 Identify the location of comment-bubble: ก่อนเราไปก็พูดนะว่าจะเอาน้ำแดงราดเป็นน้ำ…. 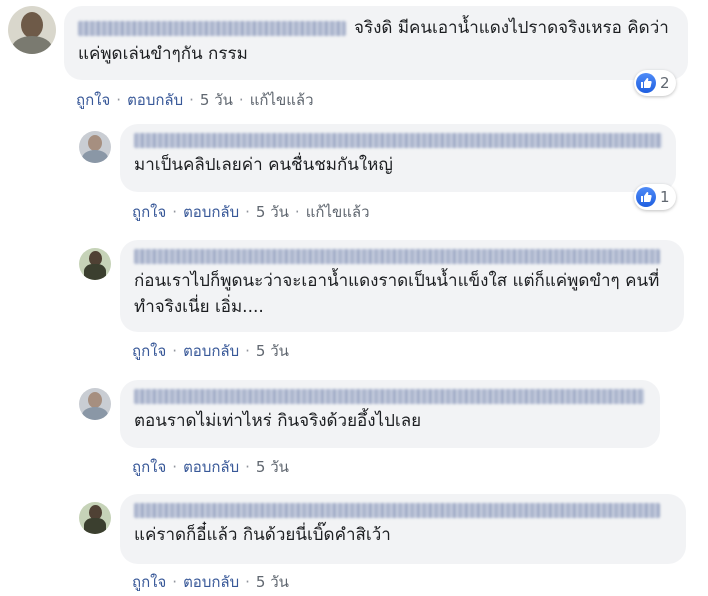
(402, 286).